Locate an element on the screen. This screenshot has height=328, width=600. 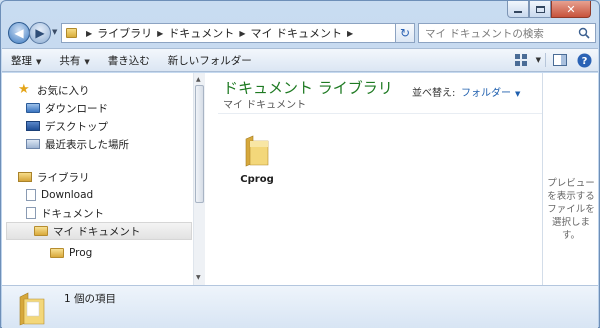
refresh-button: ↻ is located at coordinates (405, 33).